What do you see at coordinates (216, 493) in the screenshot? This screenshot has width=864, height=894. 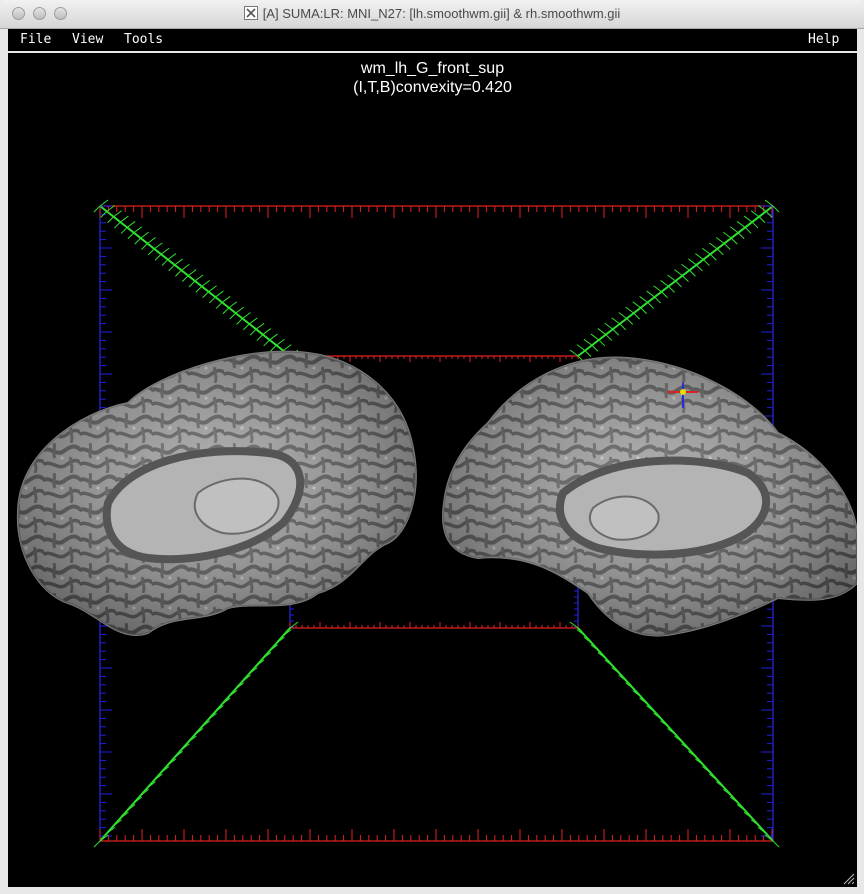 I see `left-hemisphere` at bounding box center [216, 493].